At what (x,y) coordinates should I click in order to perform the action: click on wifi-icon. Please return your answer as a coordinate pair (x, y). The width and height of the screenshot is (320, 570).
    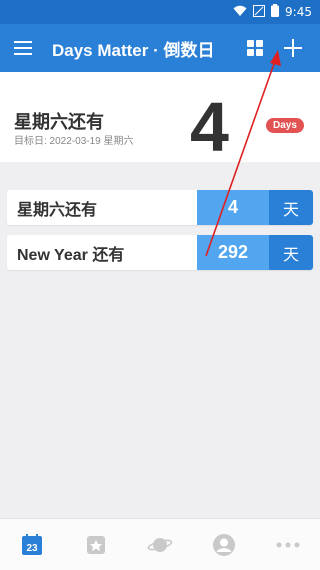
    Looking at the image, I should click on (240, 12).